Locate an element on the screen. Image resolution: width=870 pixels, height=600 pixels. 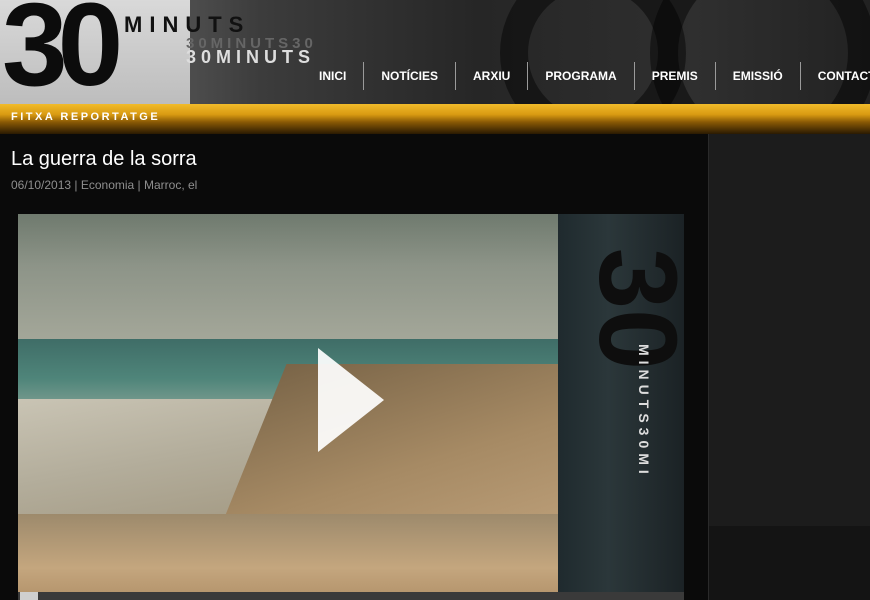
nav-item-emissio: EMISSIÓ is located at coordinates (758, 76).